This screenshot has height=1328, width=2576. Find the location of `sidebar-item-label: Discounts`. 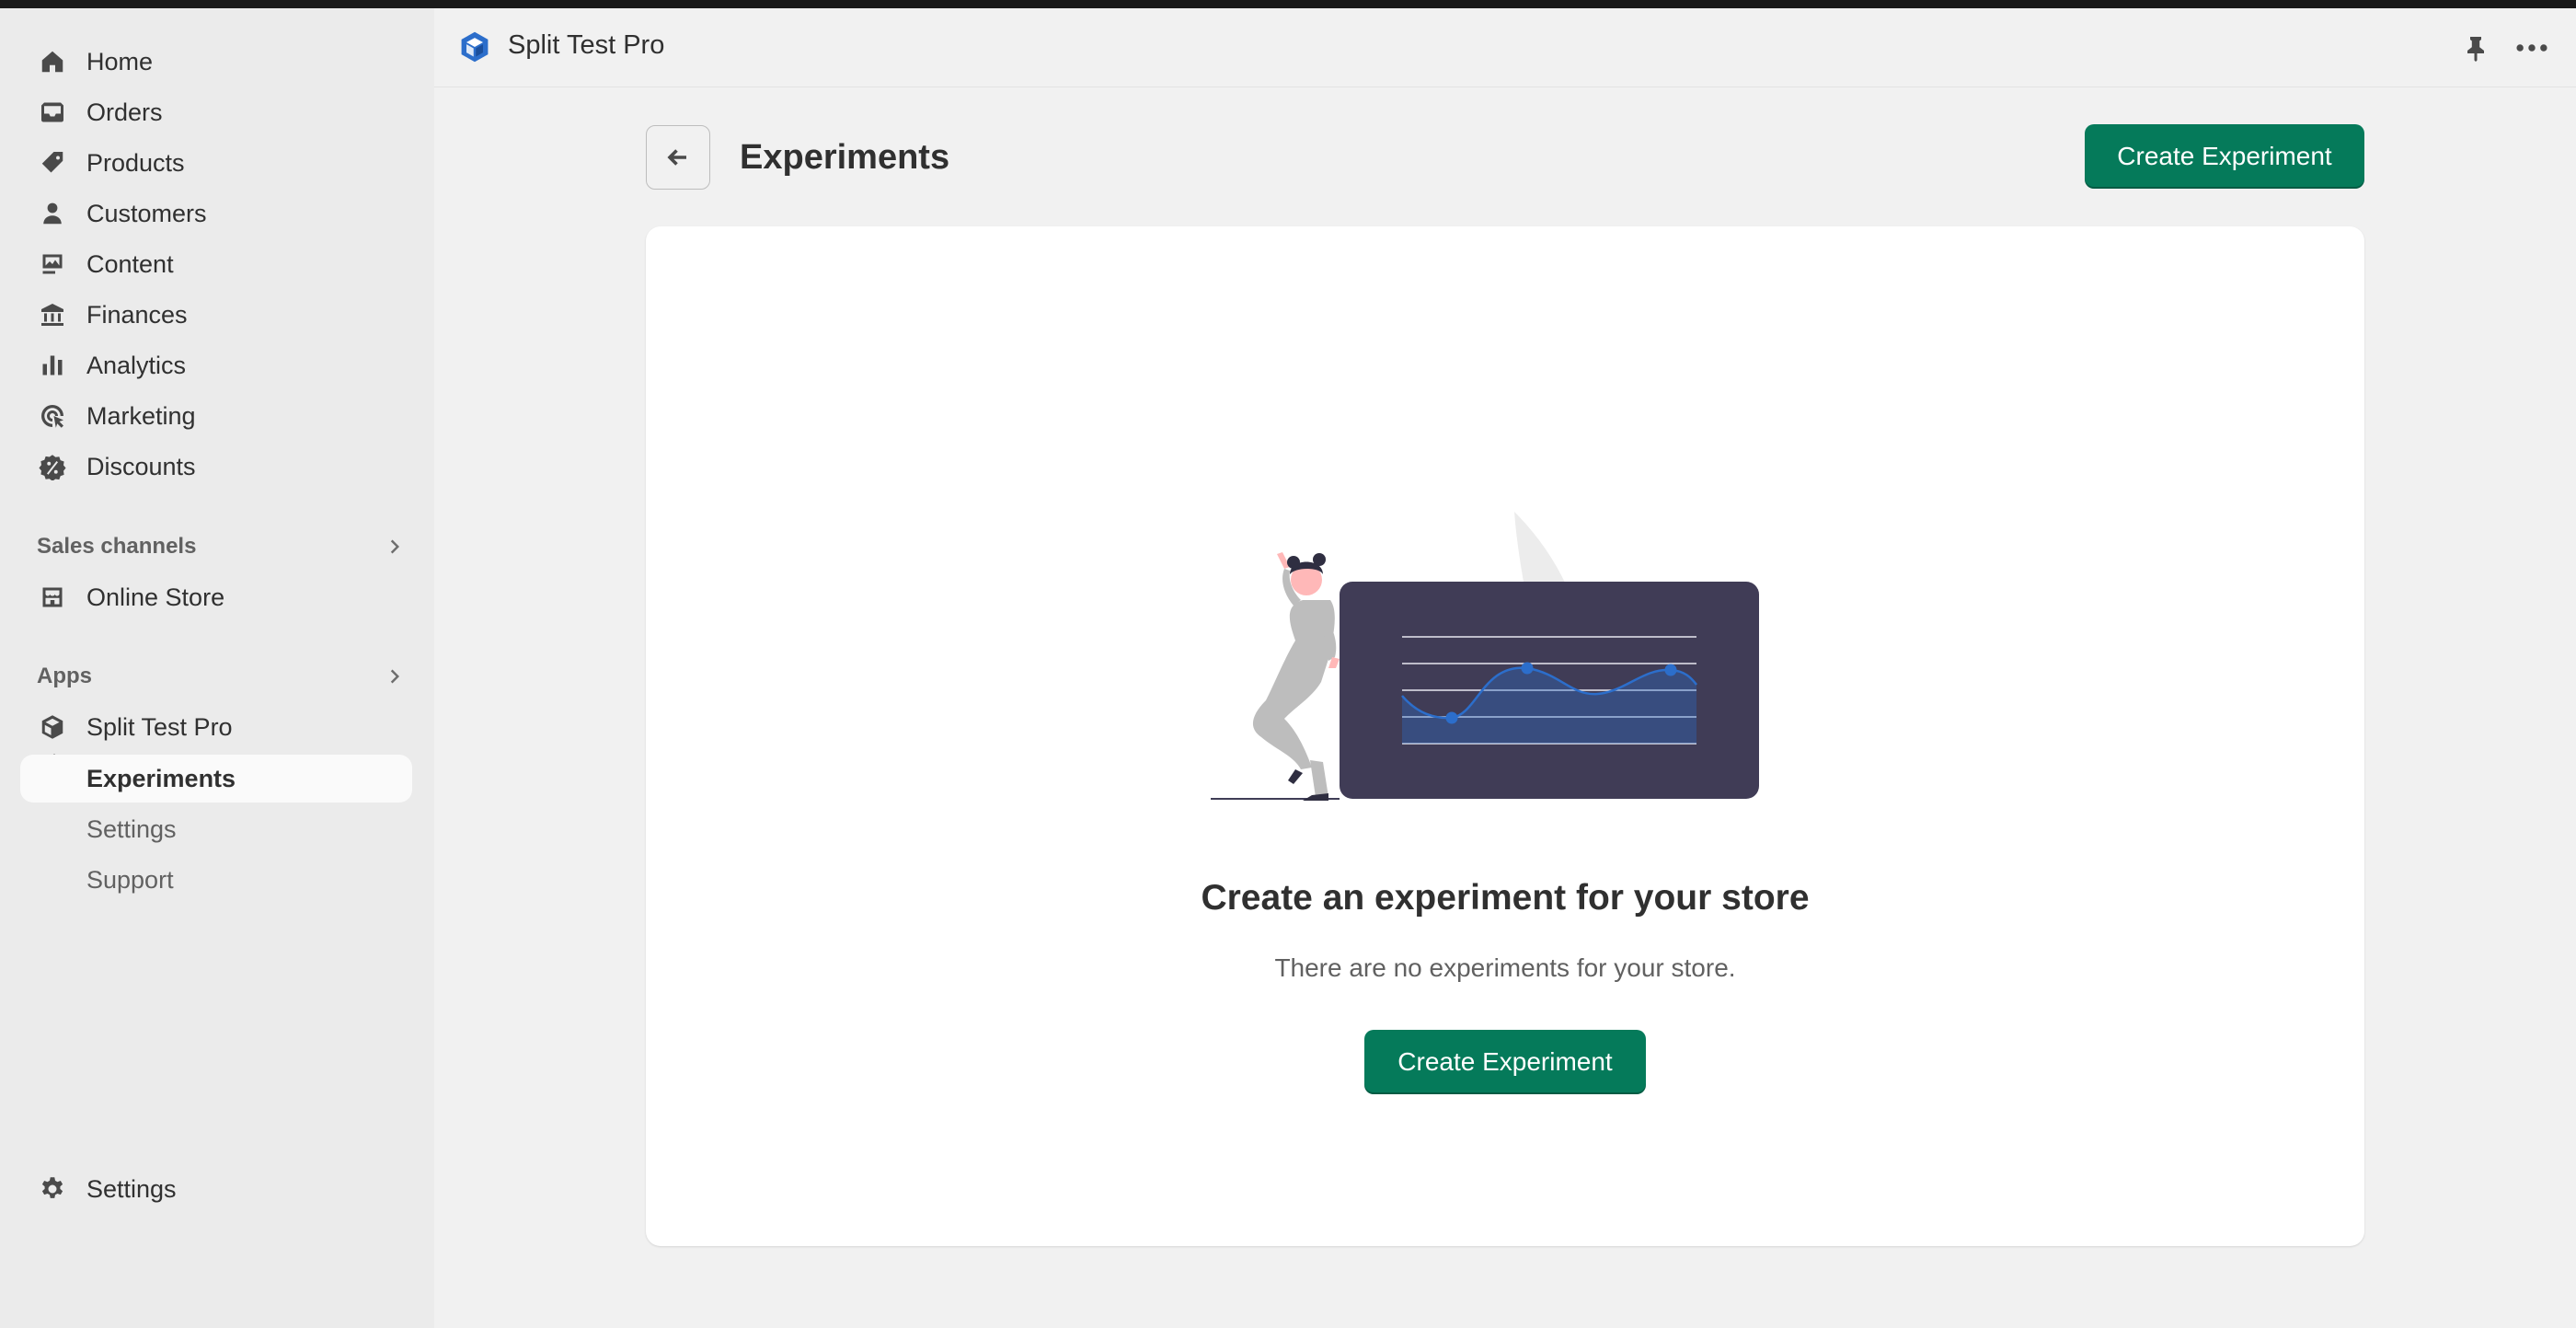

sidebar-item-label: Discounts is located at coordinates (141, 466).